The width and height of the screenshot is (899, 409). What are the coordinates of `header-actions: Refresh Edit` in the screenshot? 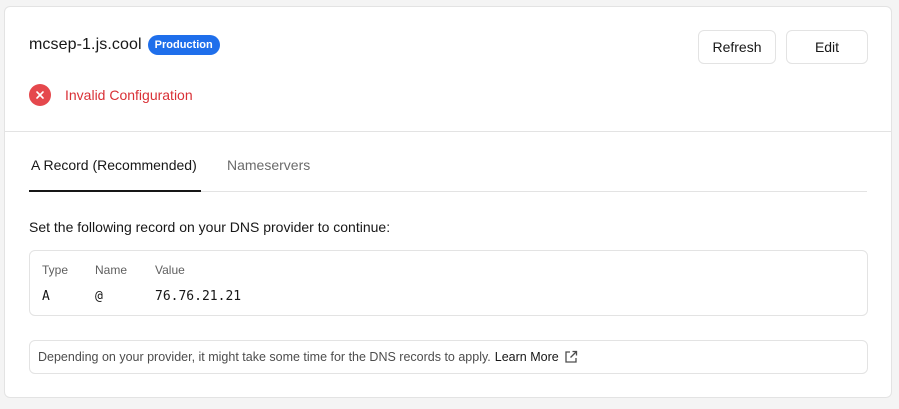 It's located at (783, 47).